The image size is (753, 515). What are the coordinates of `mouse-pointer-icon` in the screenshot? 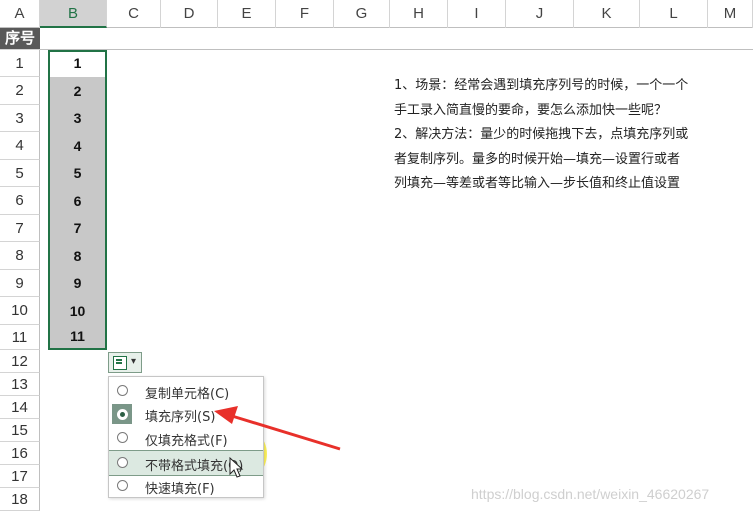 It's located at (236, 467).